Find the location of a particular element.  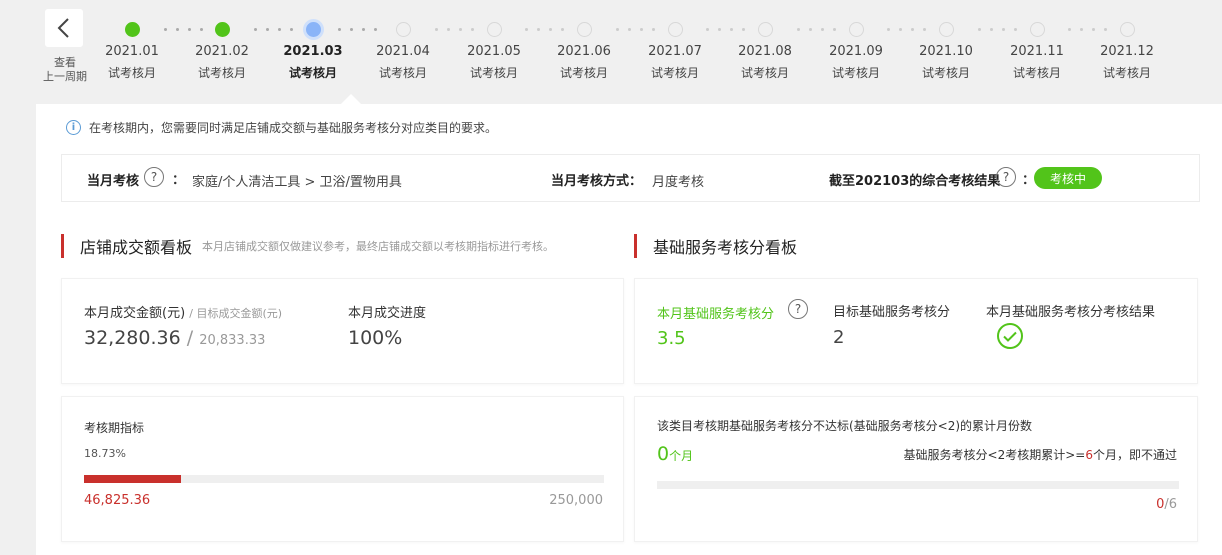

back-button is located at coordinates (64, 28).